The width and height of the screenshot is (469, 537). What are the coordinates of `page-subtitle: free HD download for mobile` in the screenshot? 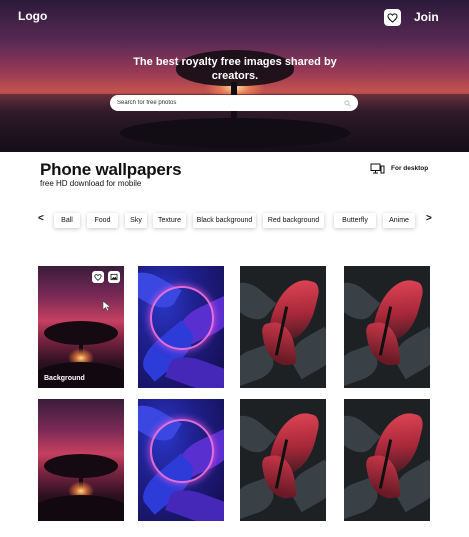 It's located at (91, 183).